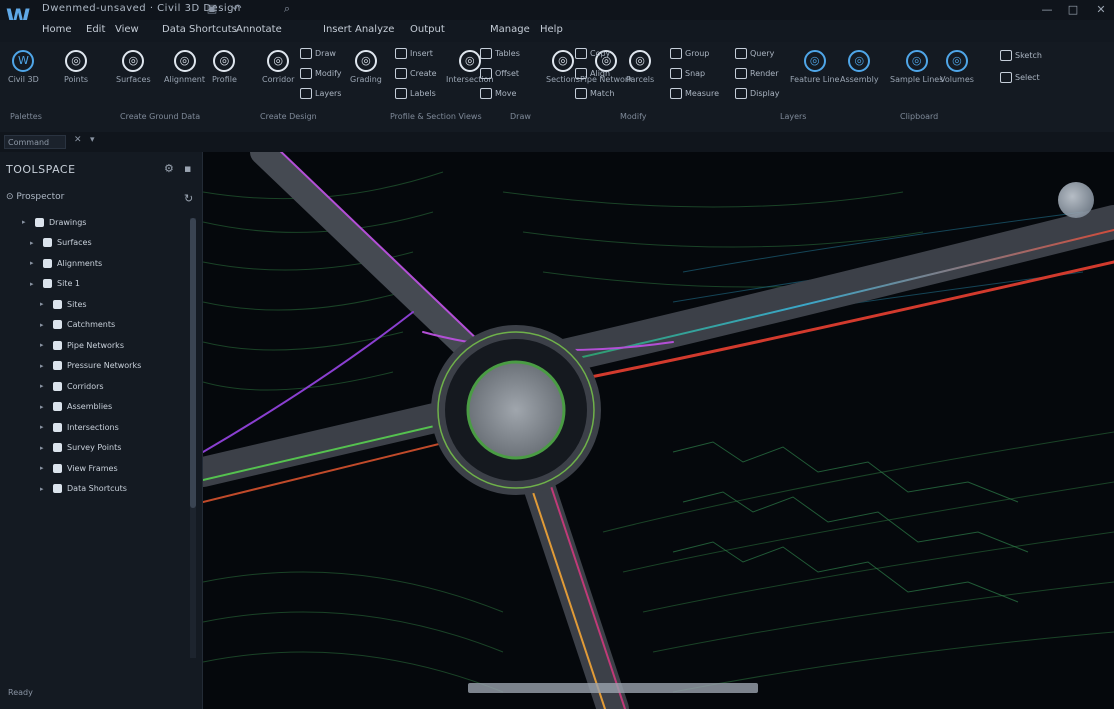  Describe the element at coordinates (127, 29) in the screenshot. I see `menu-item-view: View` at that location.